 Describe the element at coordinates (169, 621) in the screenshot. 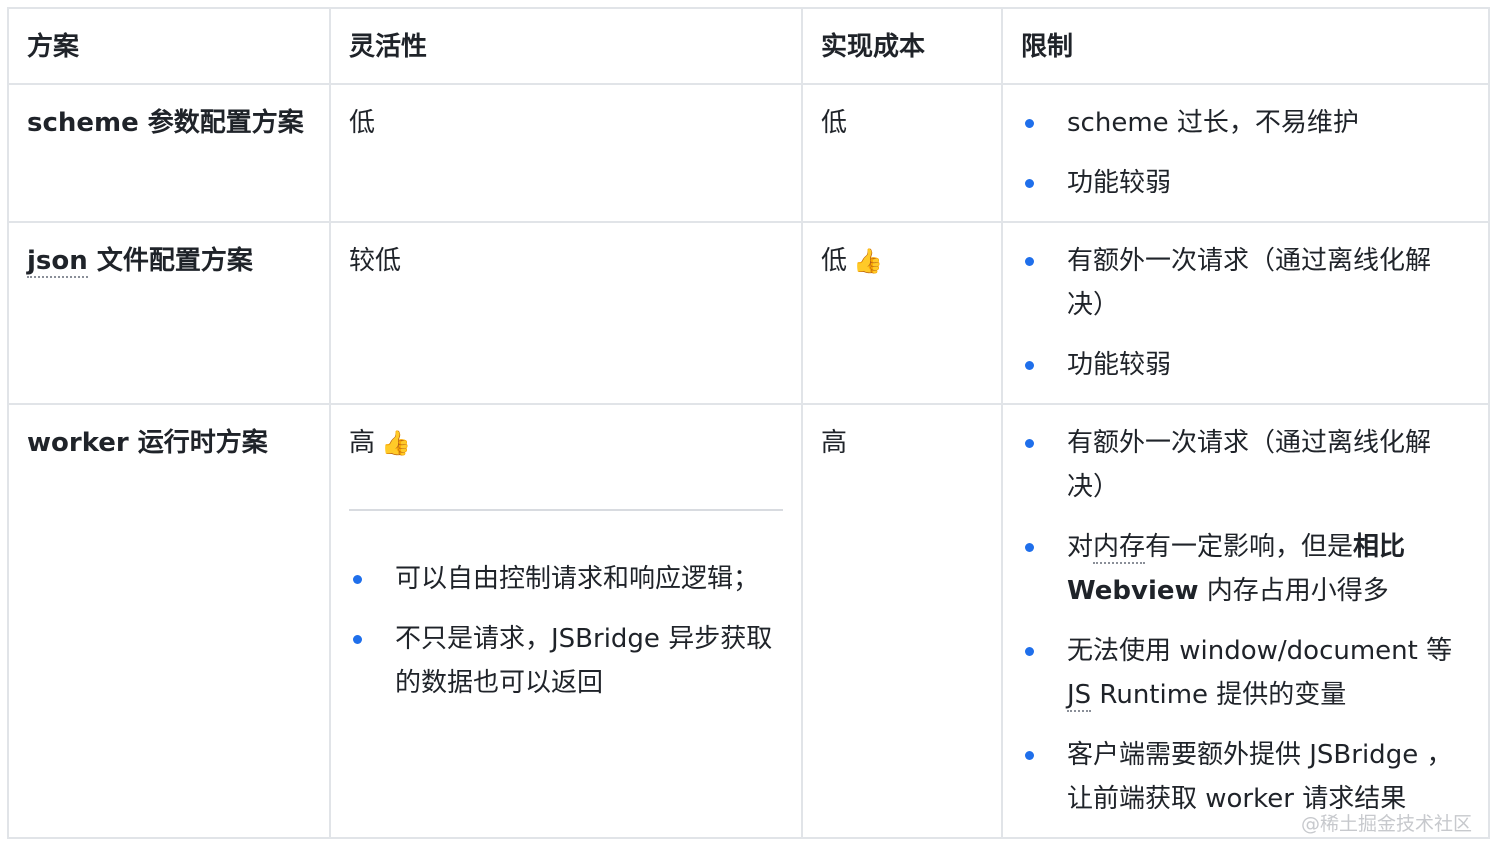

I see `scheme-cell: worker 运行时方案` at that location.